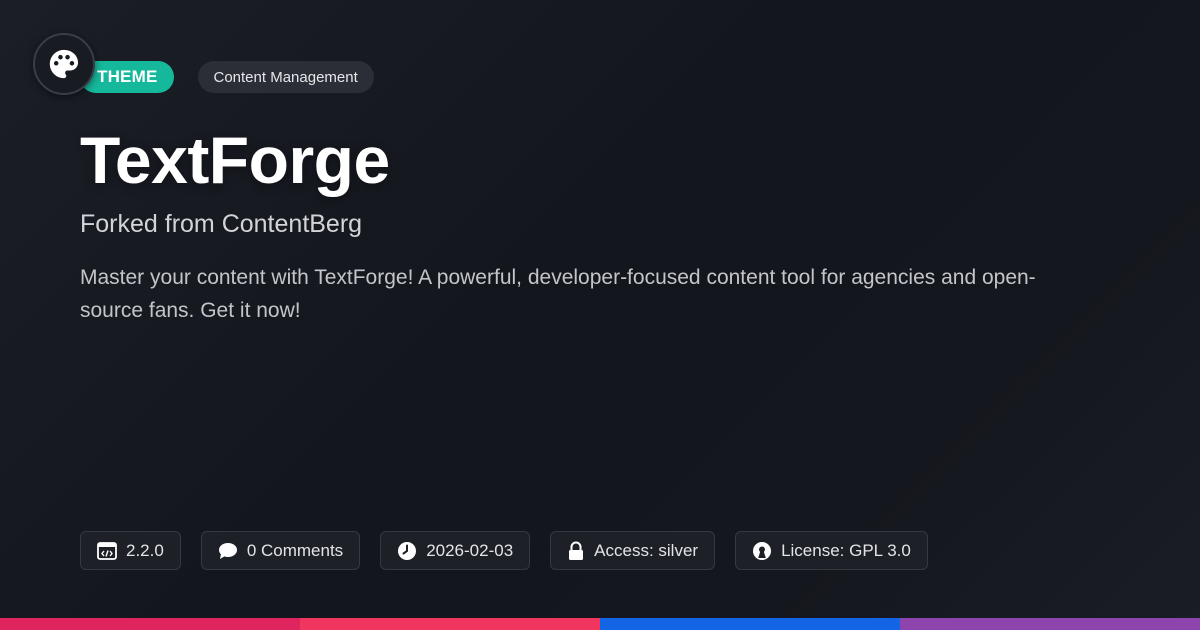 The width and height of the screenshot is (1200, 630). Describe the element at coordinates (235, 160) in the screenshot. I see `page-title: TextForge` at that location.